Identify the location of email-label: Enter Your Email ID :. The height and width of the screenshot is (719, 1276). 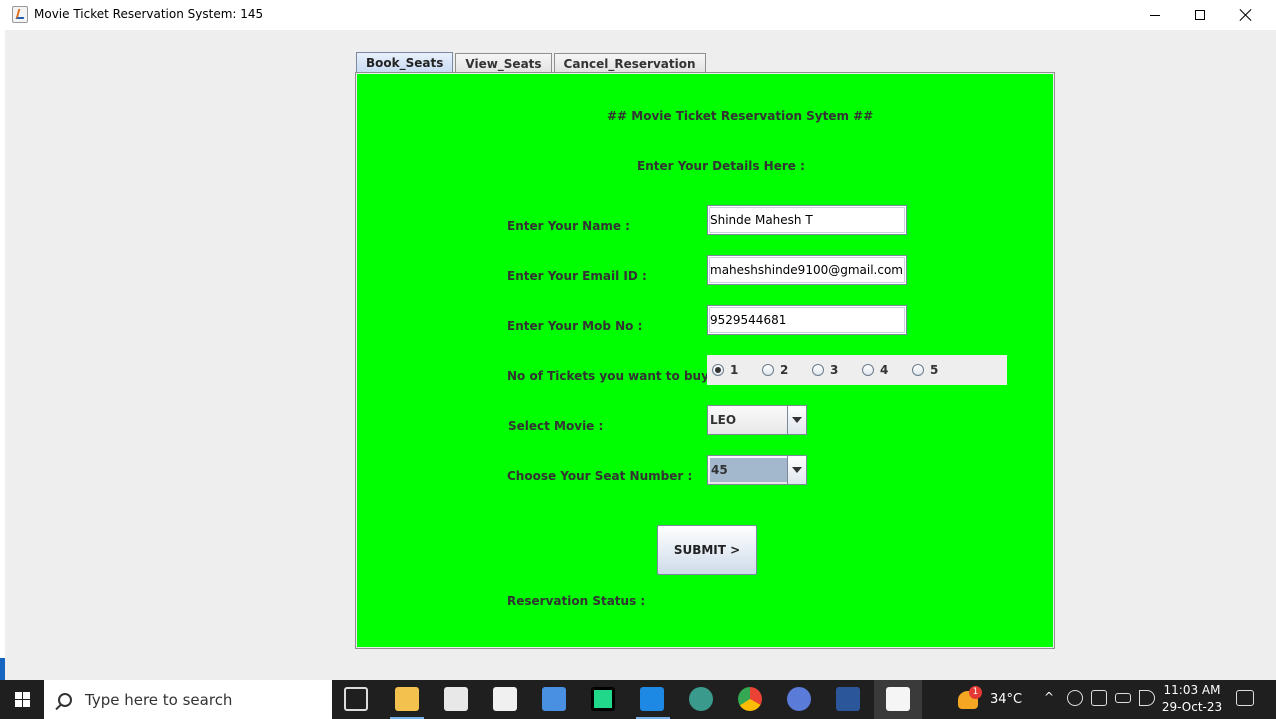
(577, 276).